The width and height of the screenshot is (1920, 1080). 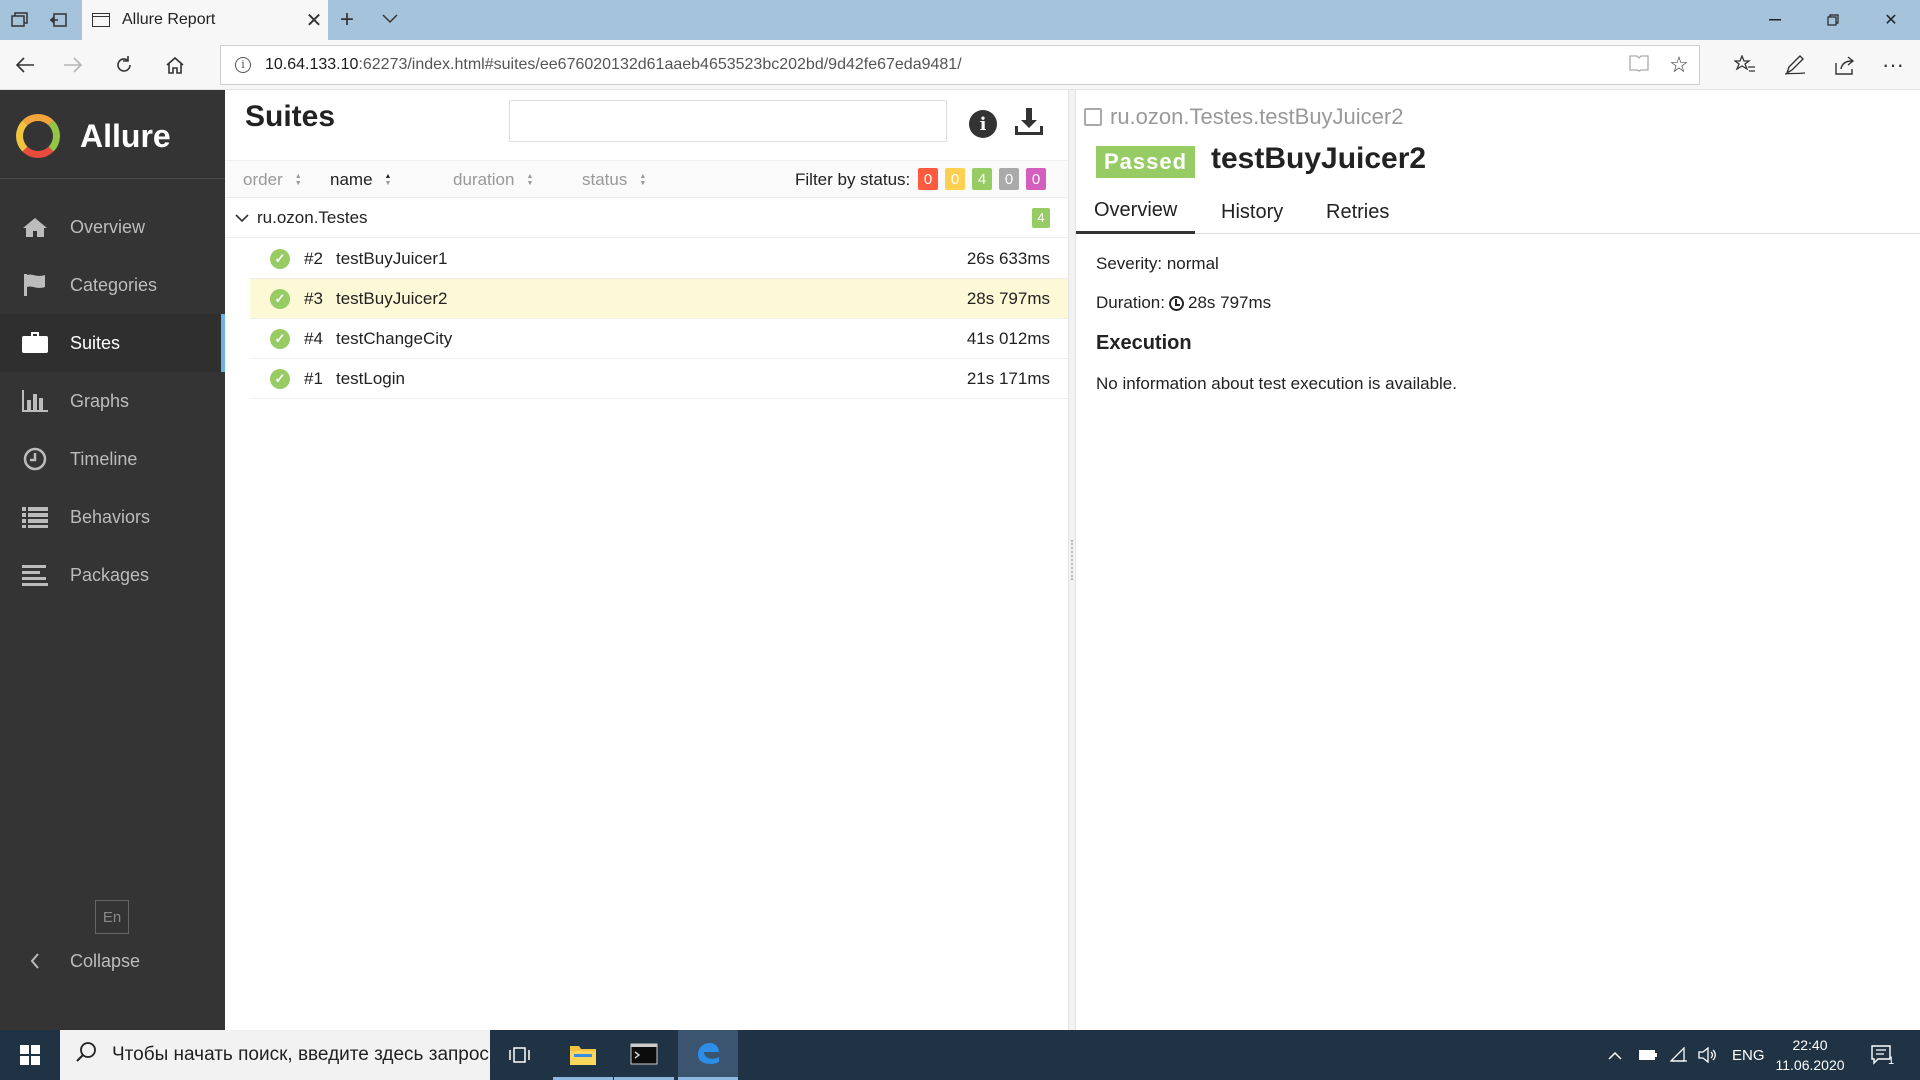 I want to click on brand-name: Allure, so click(x=125, y=135).